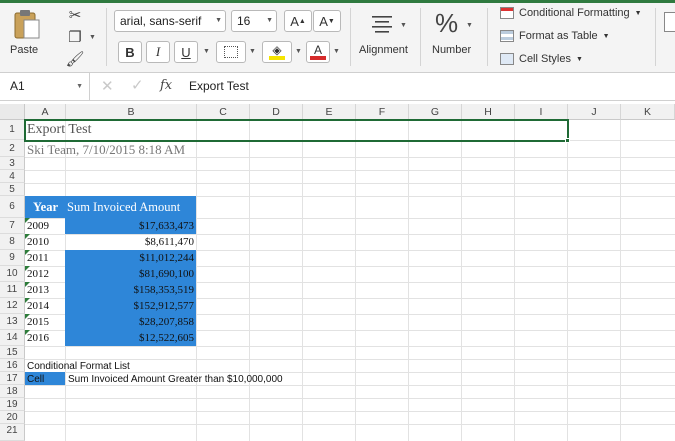  I want to click on row-header-5: 5, so click(12, 189).